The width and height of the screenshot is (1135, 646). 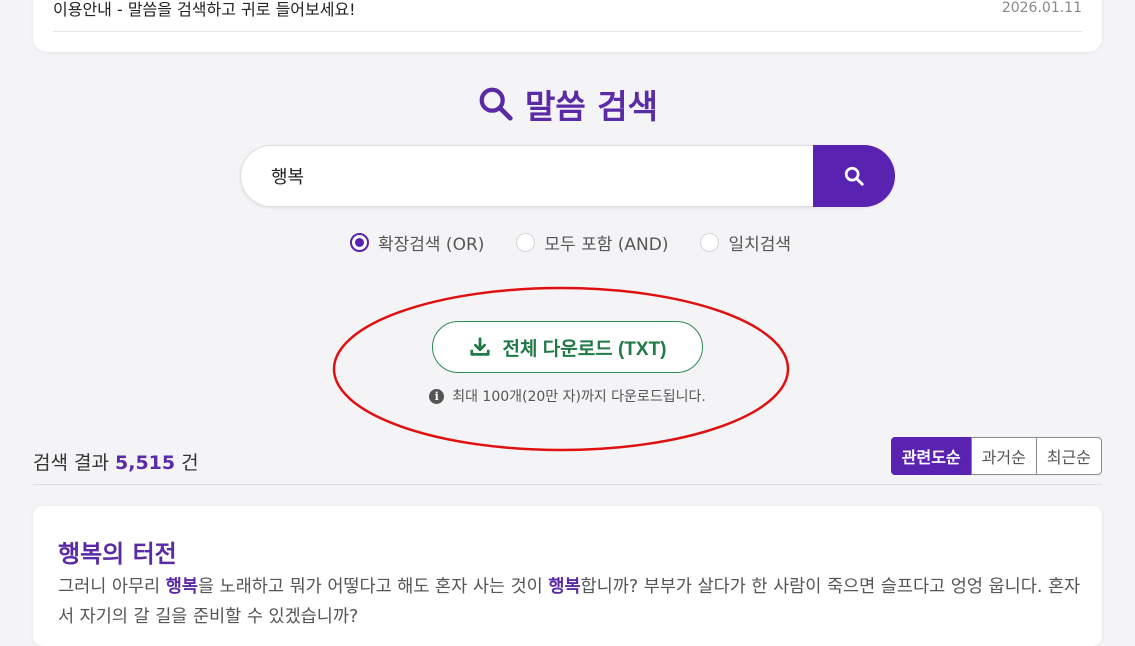 I want to click on search-mode-group: 확장검색 (OR) 모두 포함 (AND) 일치검색, so click(x=567, y=242).